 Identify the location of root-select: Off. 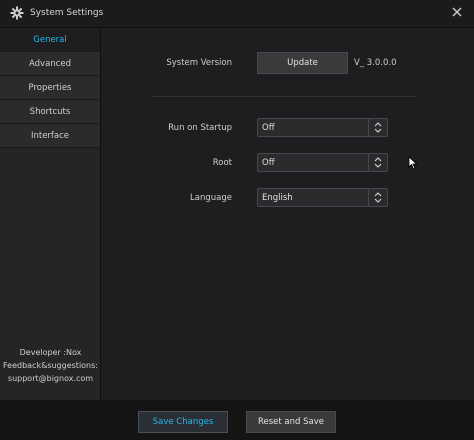
(322, 162).